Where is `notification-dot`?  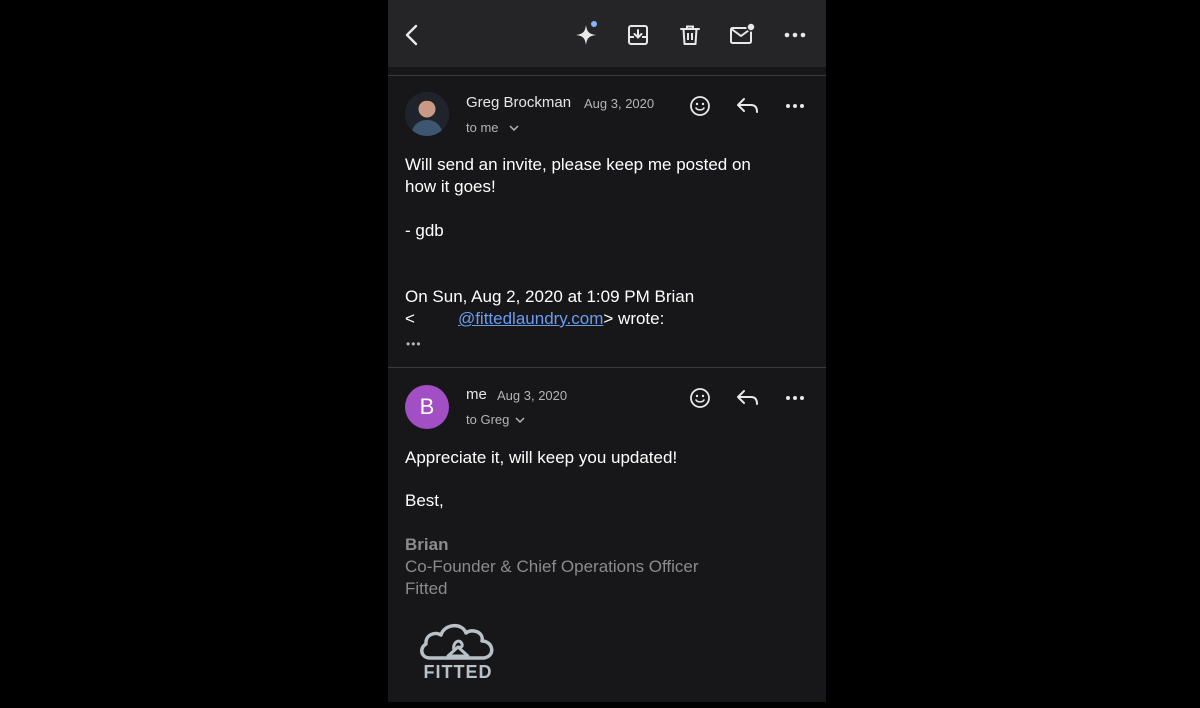 notification-dot is located at coordinates (594, 24).